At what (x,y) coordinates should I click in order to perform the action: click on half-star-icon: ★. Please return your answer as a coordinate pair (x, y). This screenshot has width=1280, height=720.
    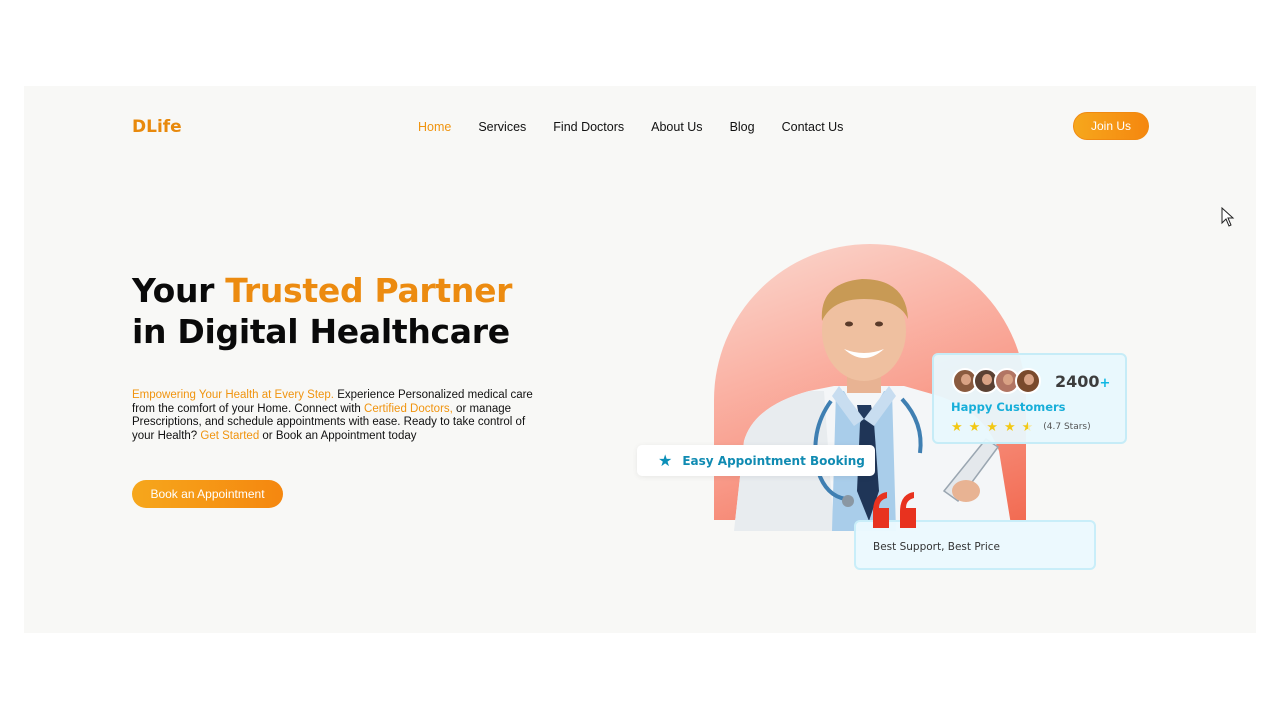
    Looking at the image, I should click on (1027, 426).